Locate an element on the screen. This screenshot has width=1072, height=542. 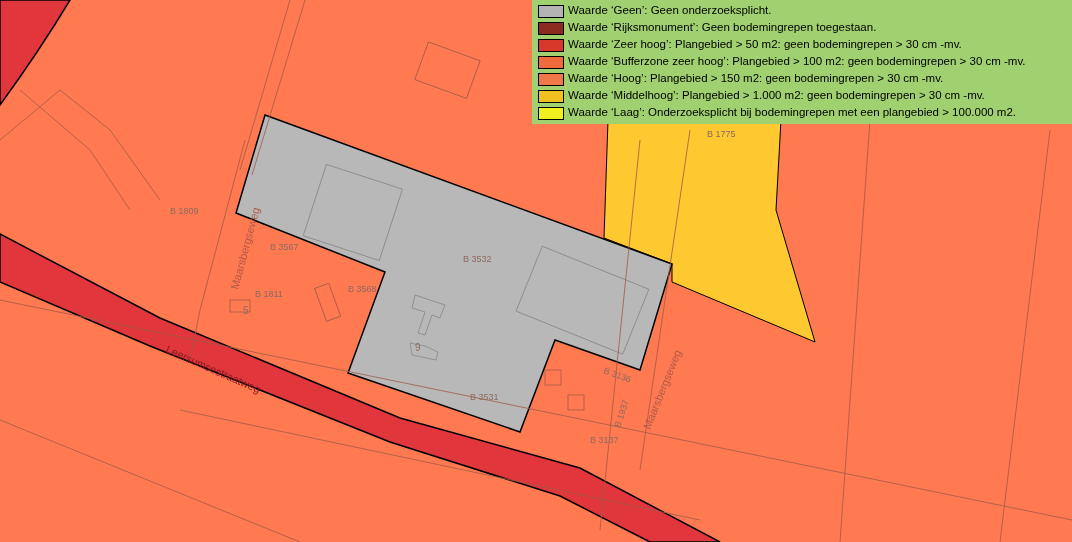
parcel-label: B 3568 is located at coordinates (362, 289).